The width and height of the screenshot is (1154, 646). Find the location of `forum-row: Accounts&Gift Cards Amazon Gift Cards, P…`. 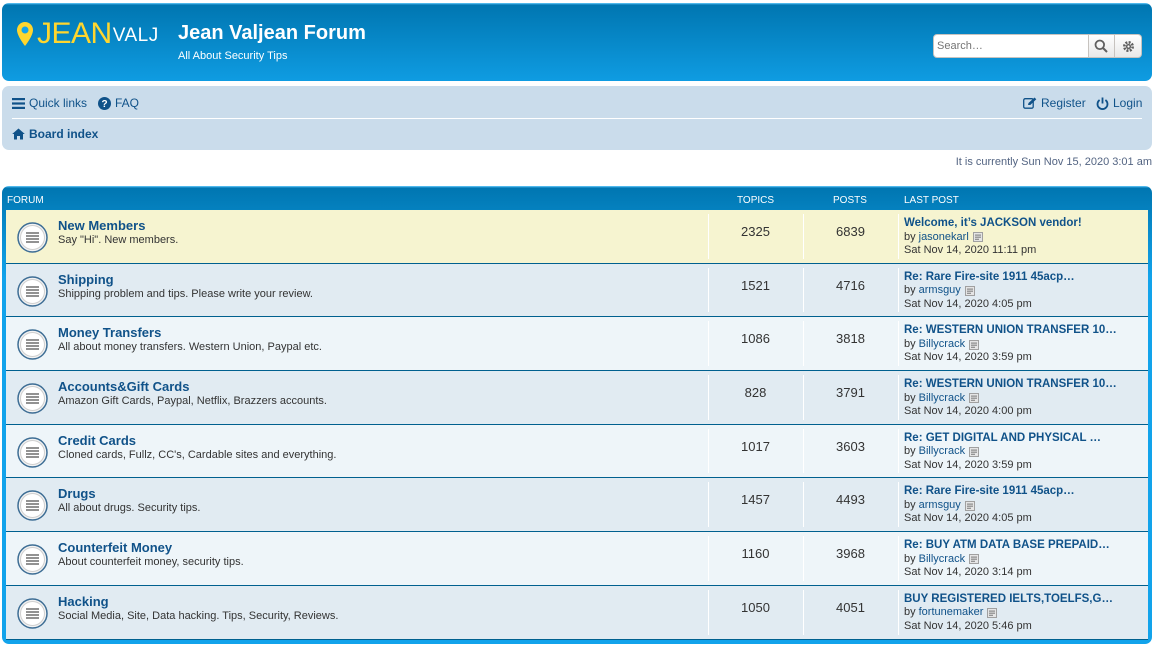

forum-row: Accounts&Gift Cards Amazon Gift Cards, P… is located at coordinates (577, 398).